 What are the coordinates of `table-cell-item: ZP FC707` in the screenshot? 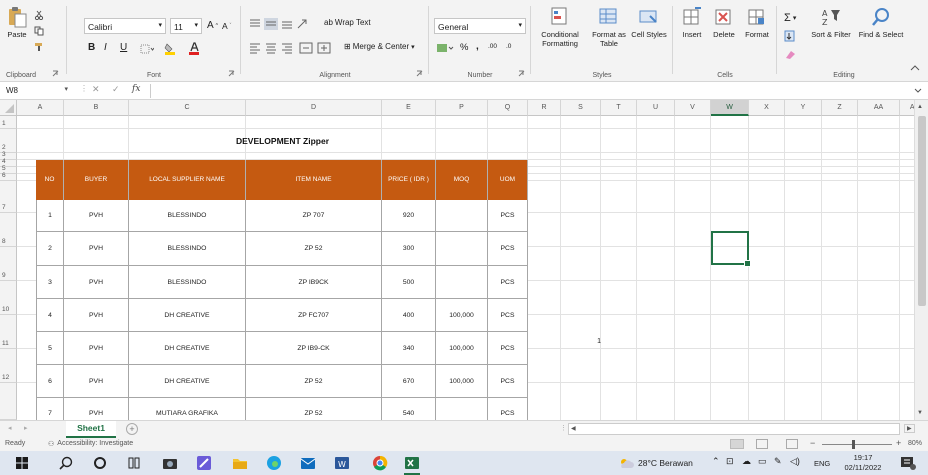 It's located at (314, 315).